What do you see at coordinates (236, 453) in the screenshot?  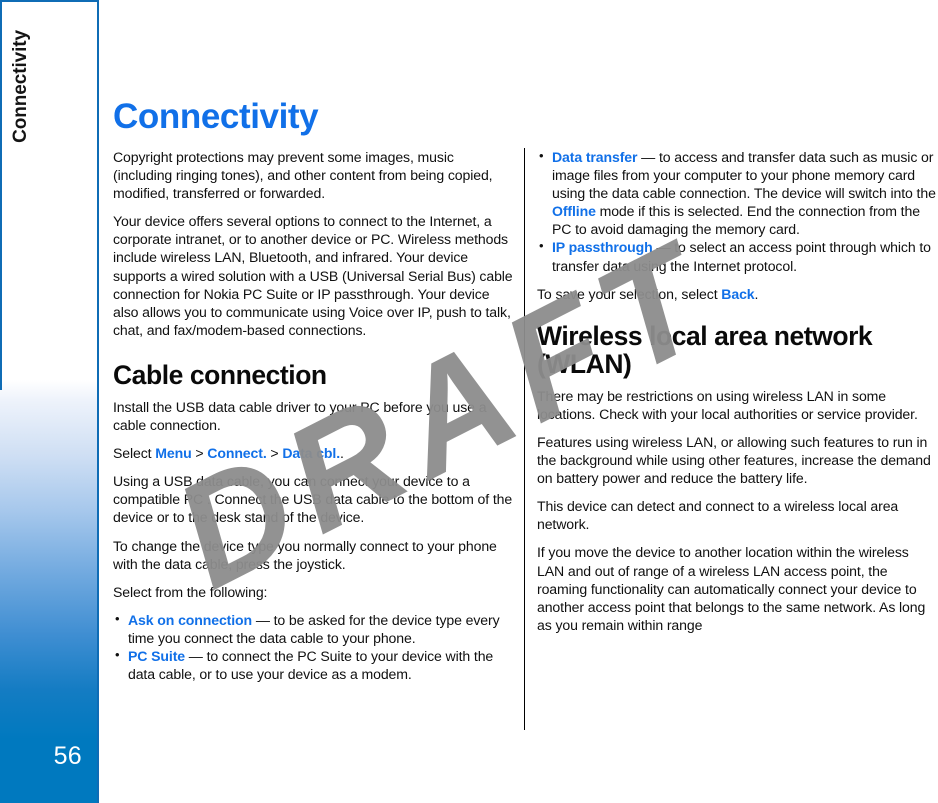 I see `menu-link-connect: Connect.` at bounding box center [236, 453].